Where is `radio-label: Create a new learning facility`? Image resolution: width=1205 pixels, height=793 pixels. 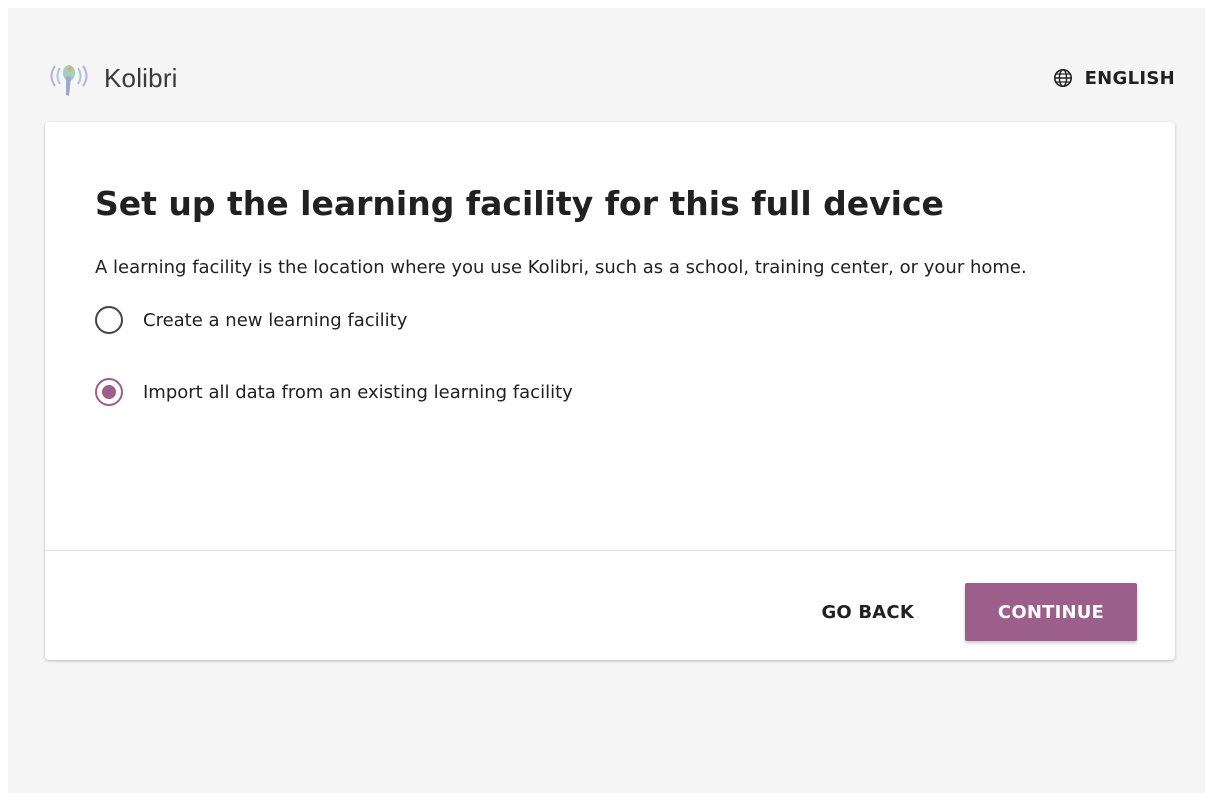 radio-label: Create a new learning facility is located at coordinates (275, 320).